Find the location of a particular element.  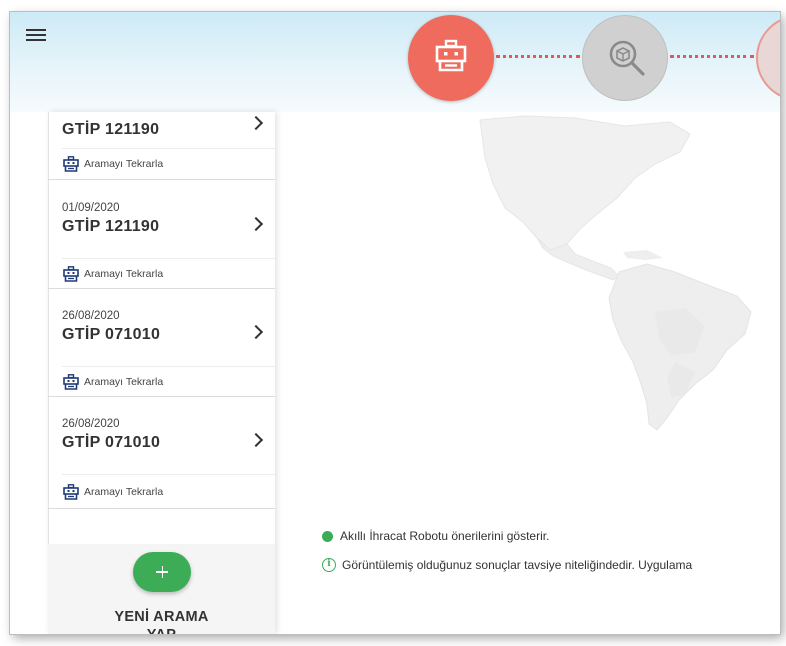

hamburger-menu-icon is located at coordinates (36, 35).